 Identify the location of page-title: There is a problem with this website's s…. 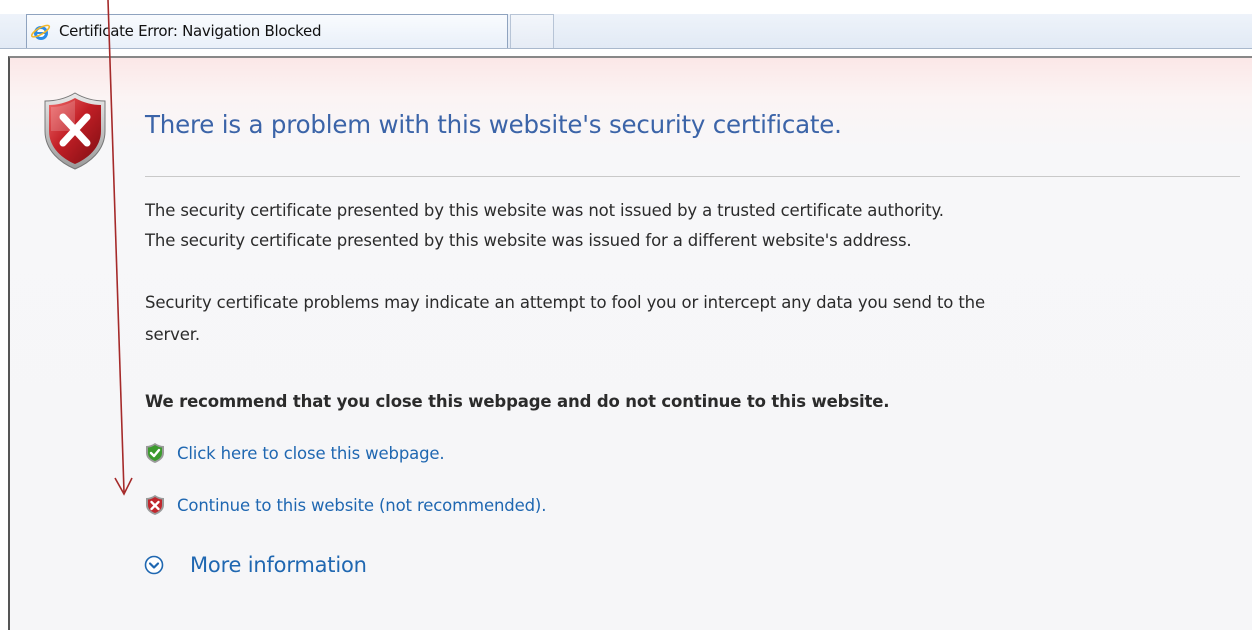
(493, 124).